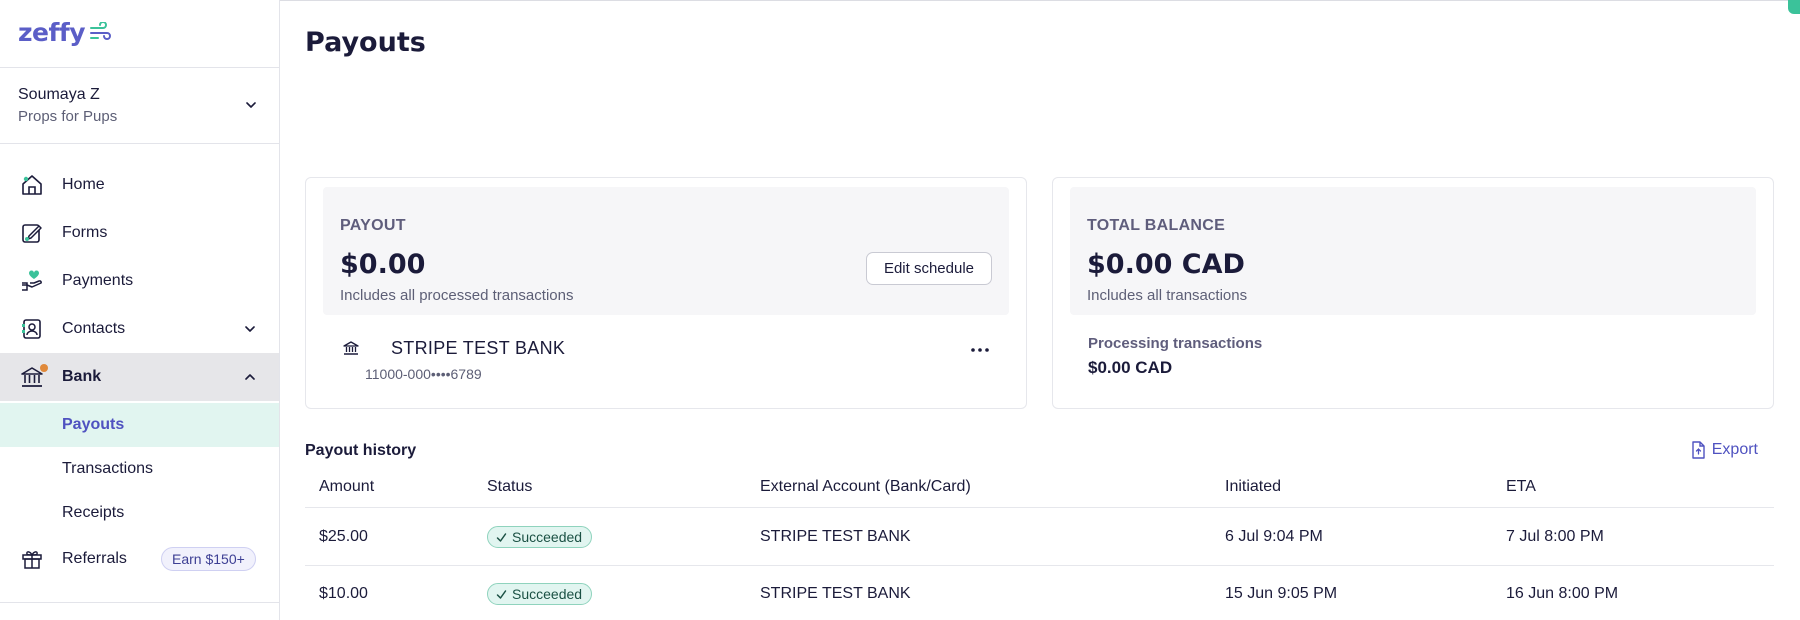 Image resolution: width=1800 pixels, height=620 pixels. I want to click on sidebar-subitem-label: Payouts, so click(93, 424).